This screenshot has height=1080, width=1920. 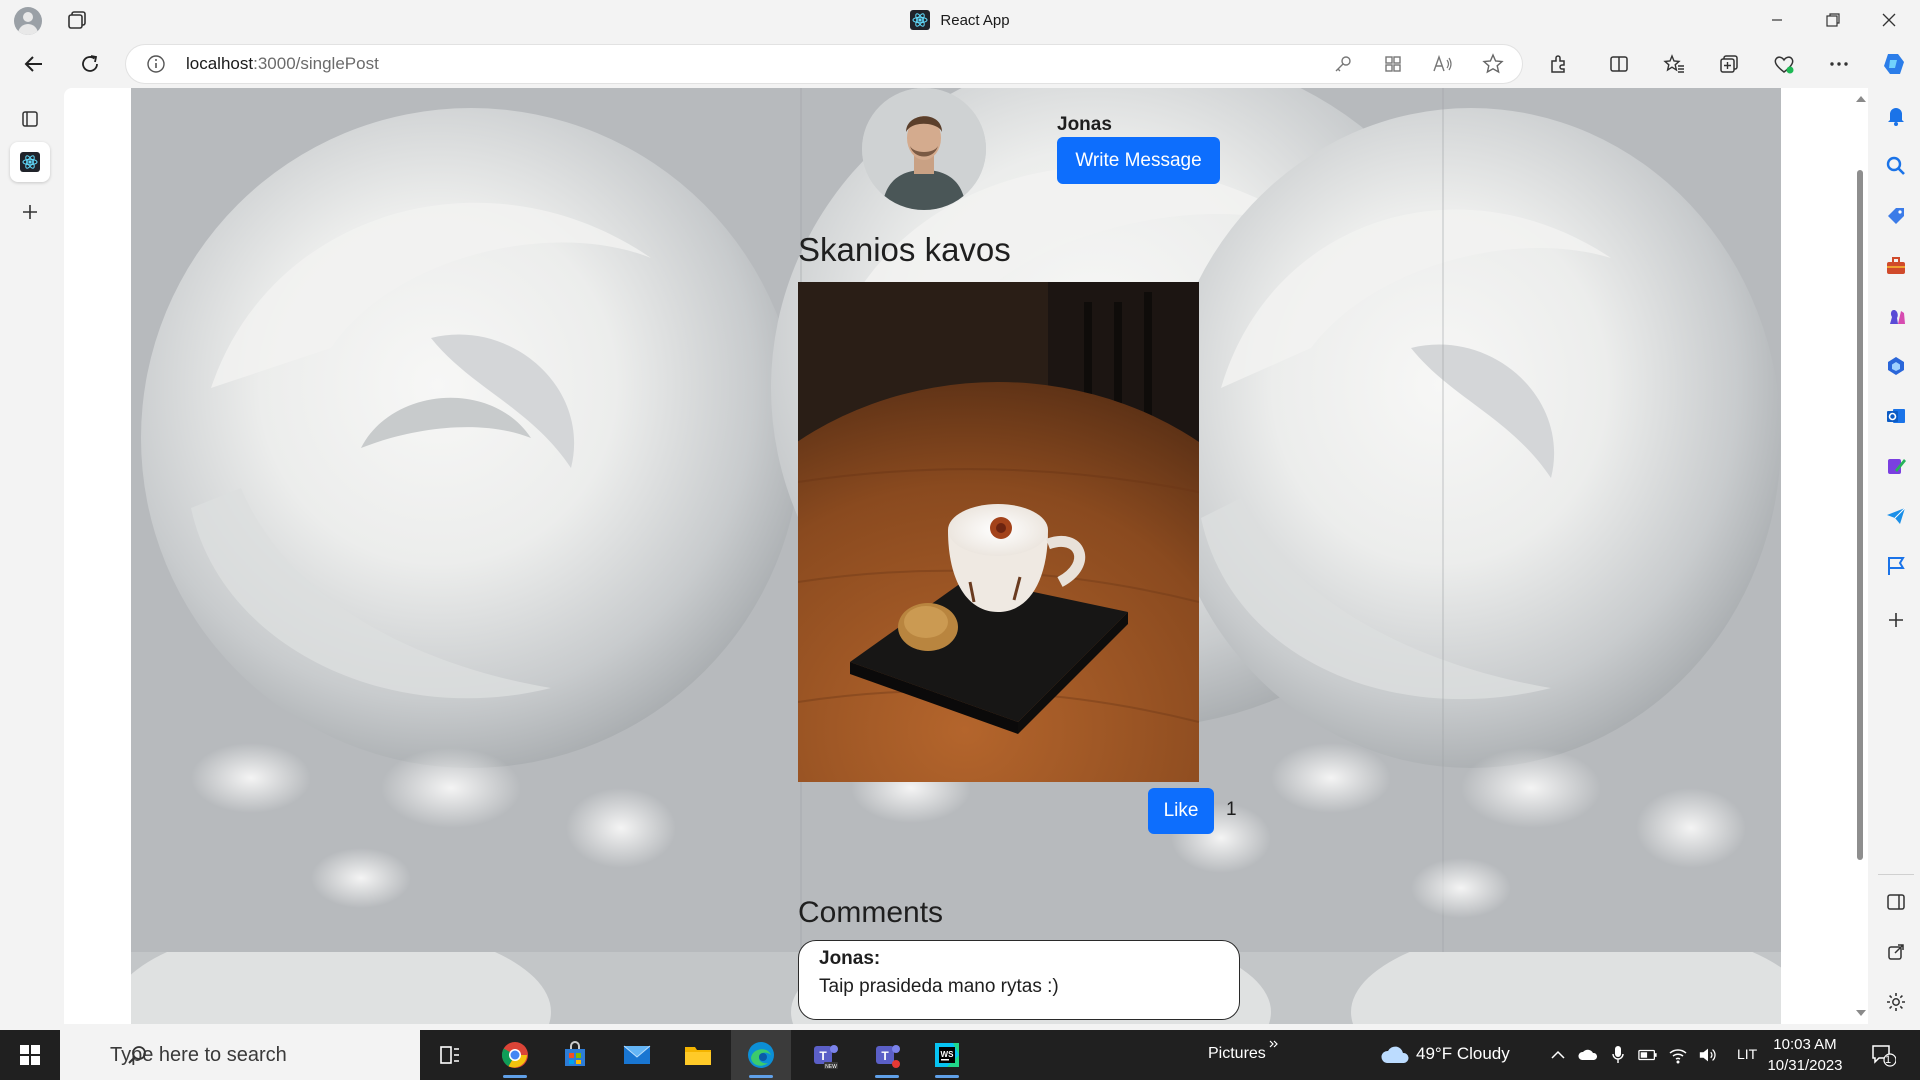 I want to click on extensions-icon, so click(x=1559, y=64).